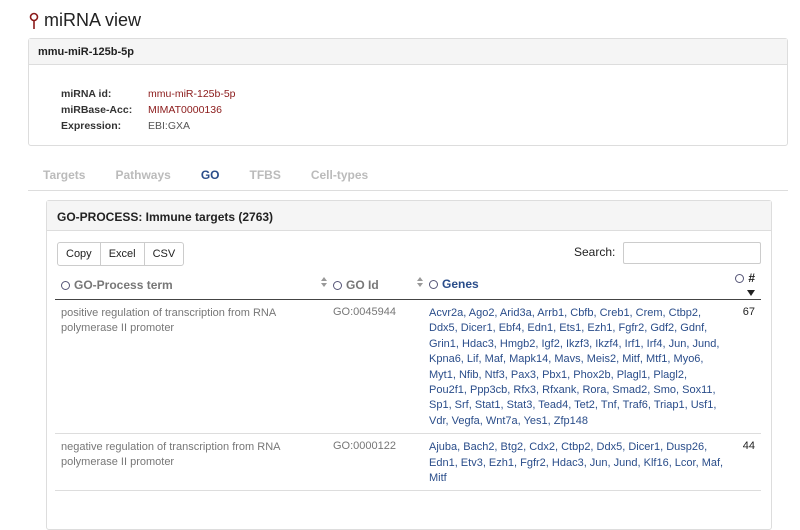 The width and height of the screenshot is (800, 530). I want to click on info-key: miRNA id:, so click(86, 94).